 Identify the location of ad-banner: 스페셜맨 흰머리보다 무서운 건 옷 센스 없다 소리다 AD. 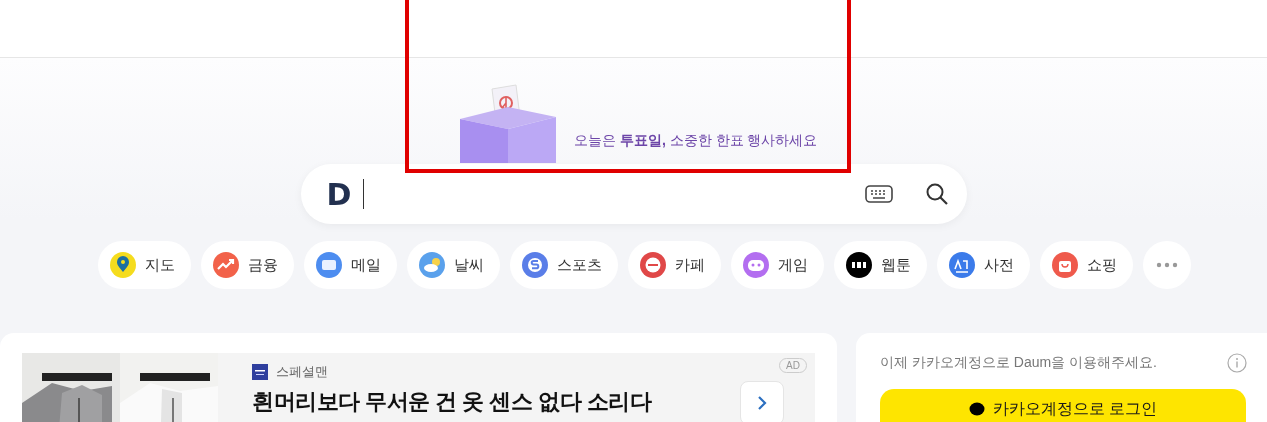
(418, 387).